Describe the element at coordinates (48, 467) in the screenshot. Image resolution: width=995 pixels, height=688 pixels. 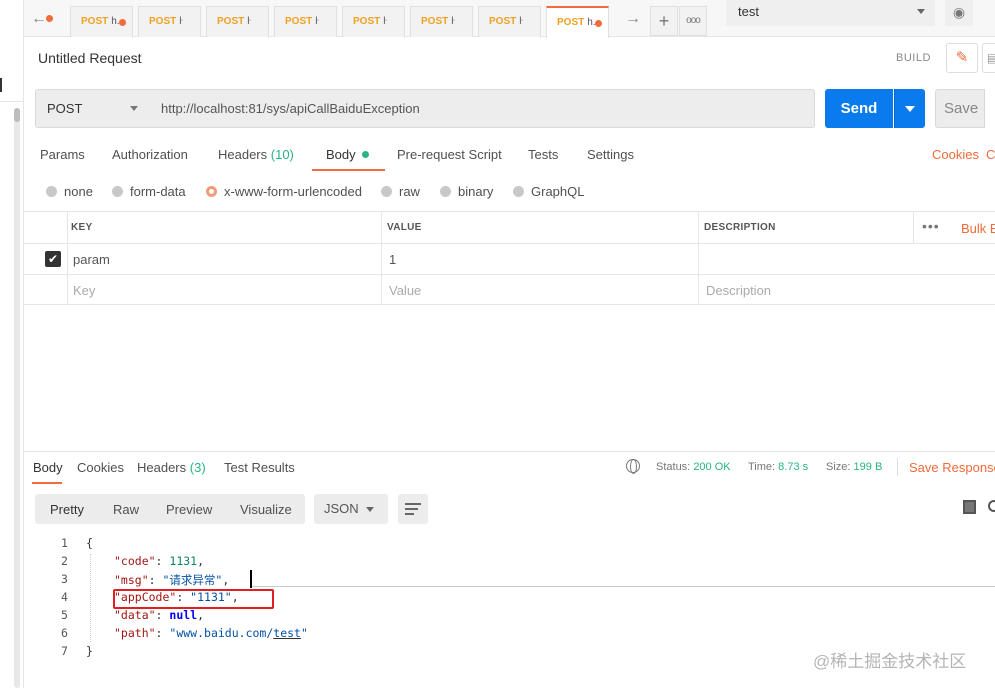
I see `response-tab-body: Body` at that location.